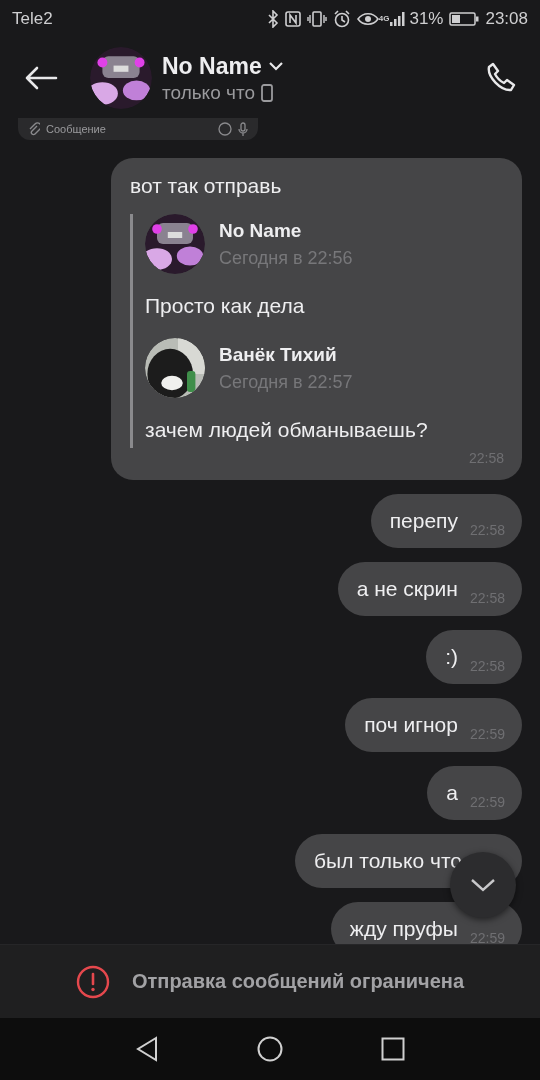  What do you see at coordinates (506, 19) in the screenshot?
I see `clock-time: 23:08` at bounding box center [506, 19].